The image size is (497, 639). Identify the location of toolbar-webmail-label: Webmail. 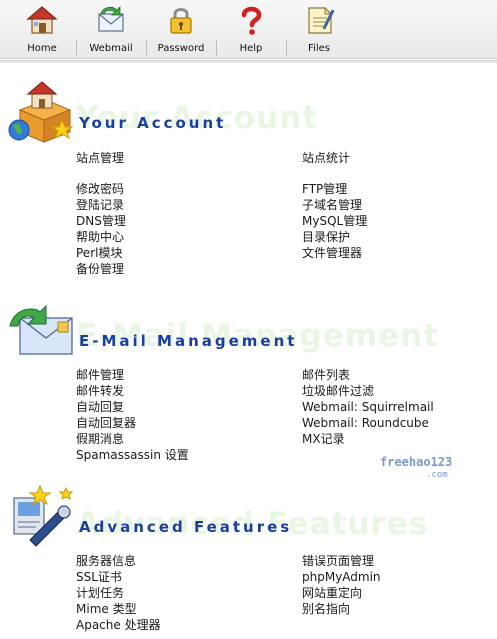
(111, 48).